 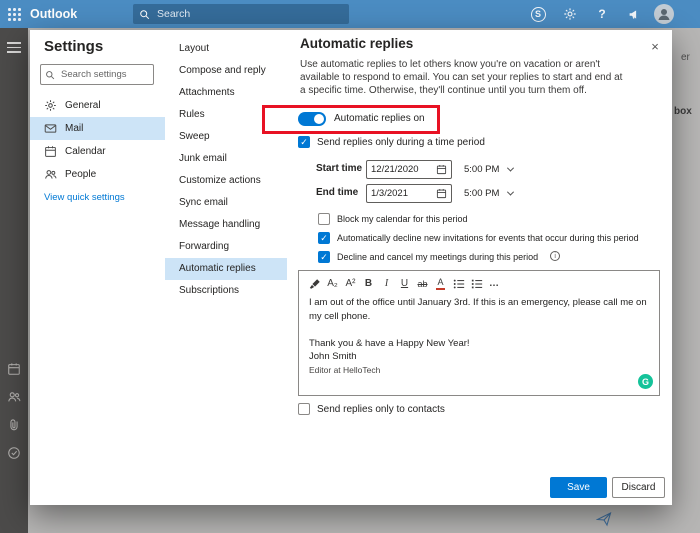 I want to click on format-painter-icon, so click(x=314, y=283).